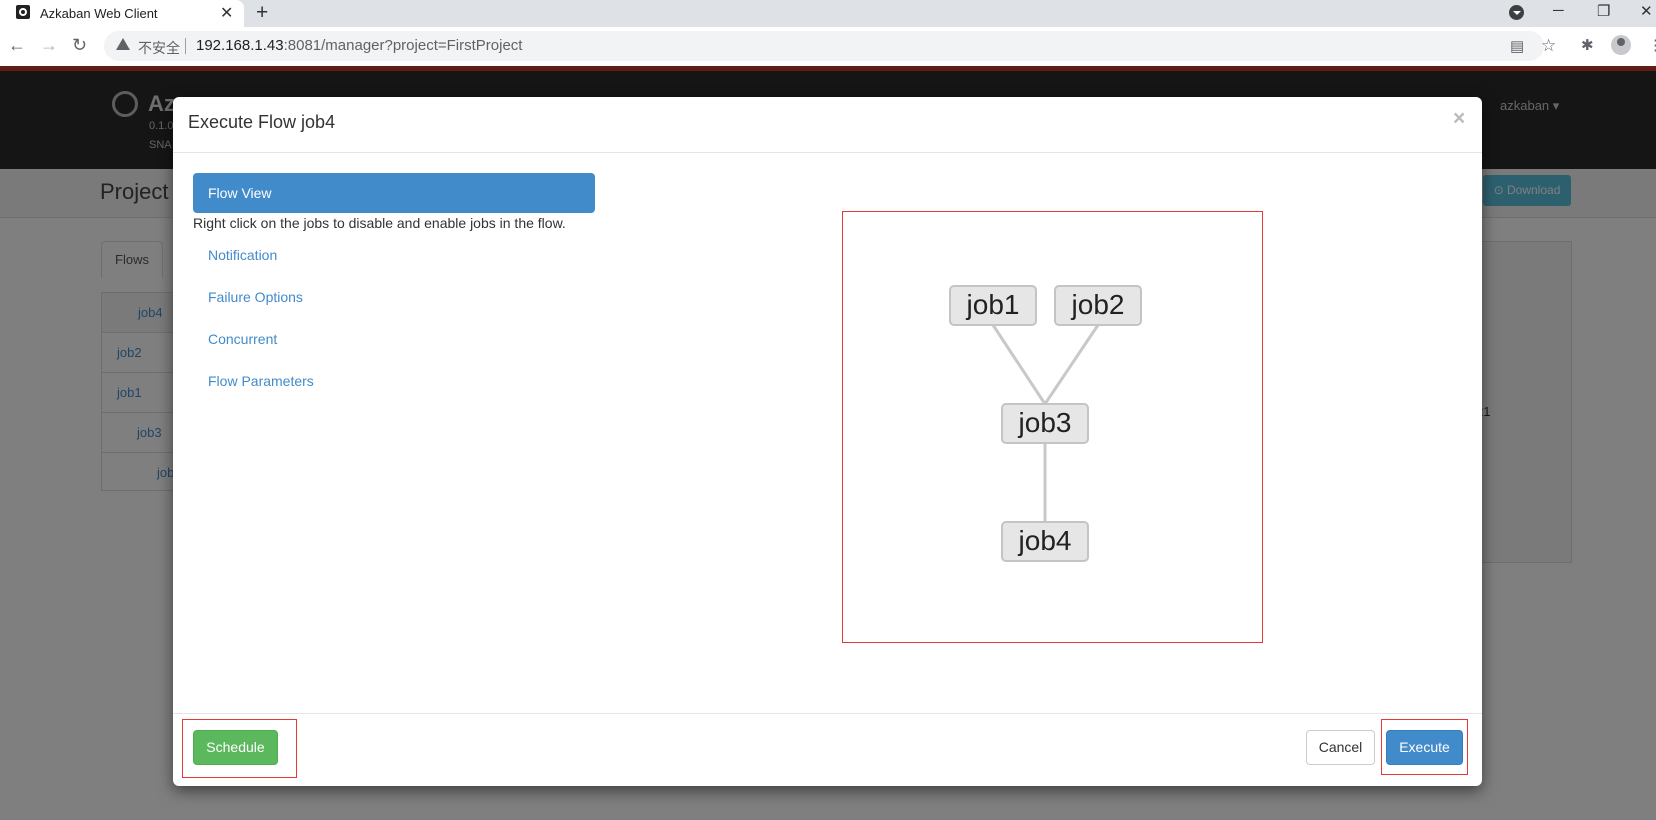  What do you see at coordinates (1548, 46) in the screenshot?
I see `bookmark-star-icon: ☆` at bounding box center [1548, 46].